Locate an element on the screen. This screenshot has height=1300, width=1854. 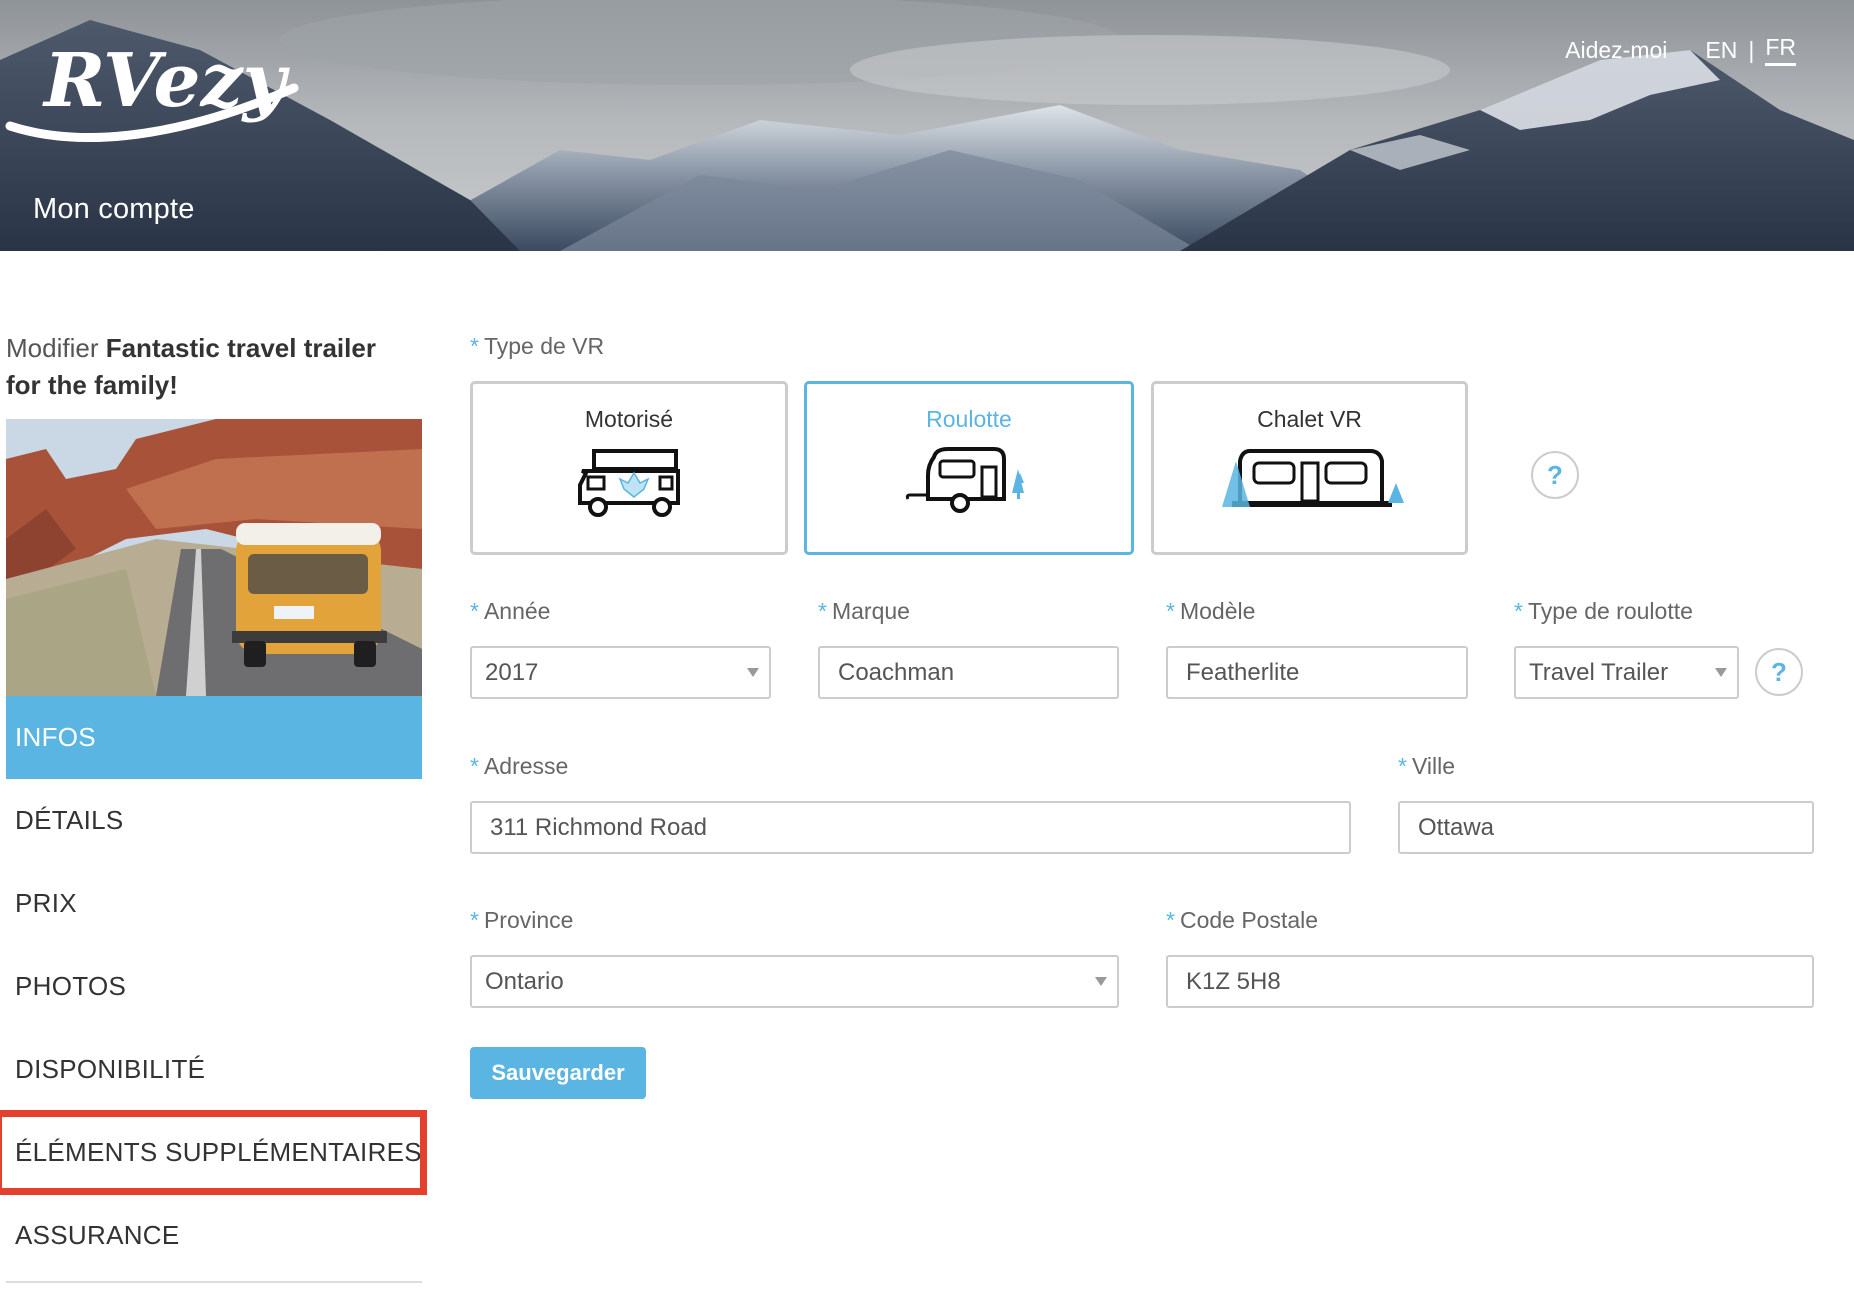
rv-type-label: * Type de VR is located at coordinates (537, 346).